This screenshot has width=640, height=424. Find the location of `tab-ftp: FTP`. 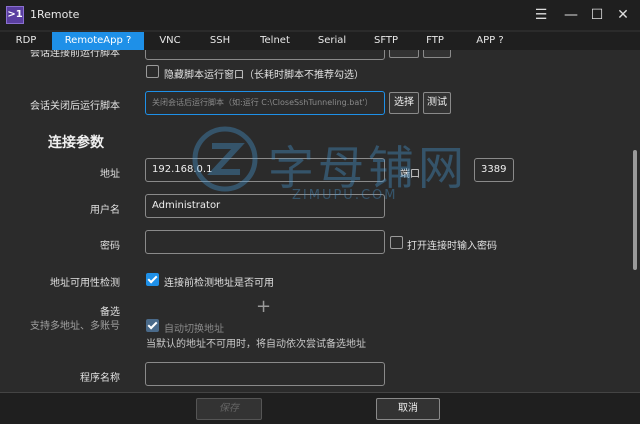

tab-ftp: FTP is located at coordinates (435, 41).